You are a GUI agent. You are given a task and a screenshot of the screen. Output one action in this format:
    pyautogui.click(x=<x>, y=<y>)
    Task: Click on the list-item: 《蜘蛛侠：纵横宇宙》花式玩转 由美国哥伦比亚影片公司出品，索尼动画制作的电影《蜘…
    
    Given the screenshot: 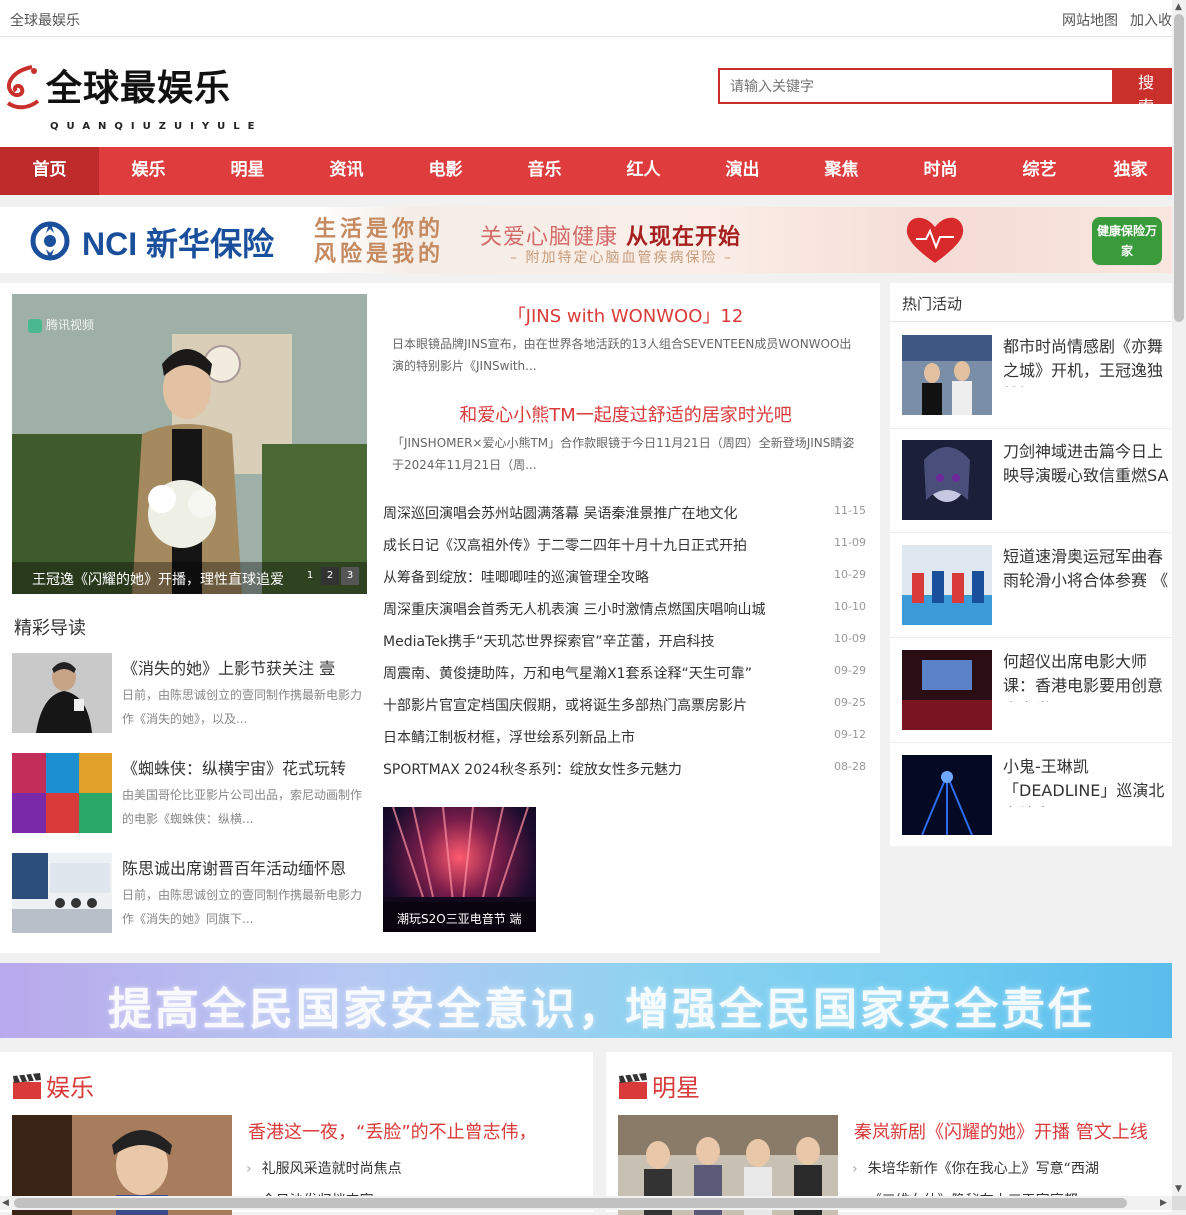 What is the action you would take?
    pyautogui.click(x=189, y=794)
    